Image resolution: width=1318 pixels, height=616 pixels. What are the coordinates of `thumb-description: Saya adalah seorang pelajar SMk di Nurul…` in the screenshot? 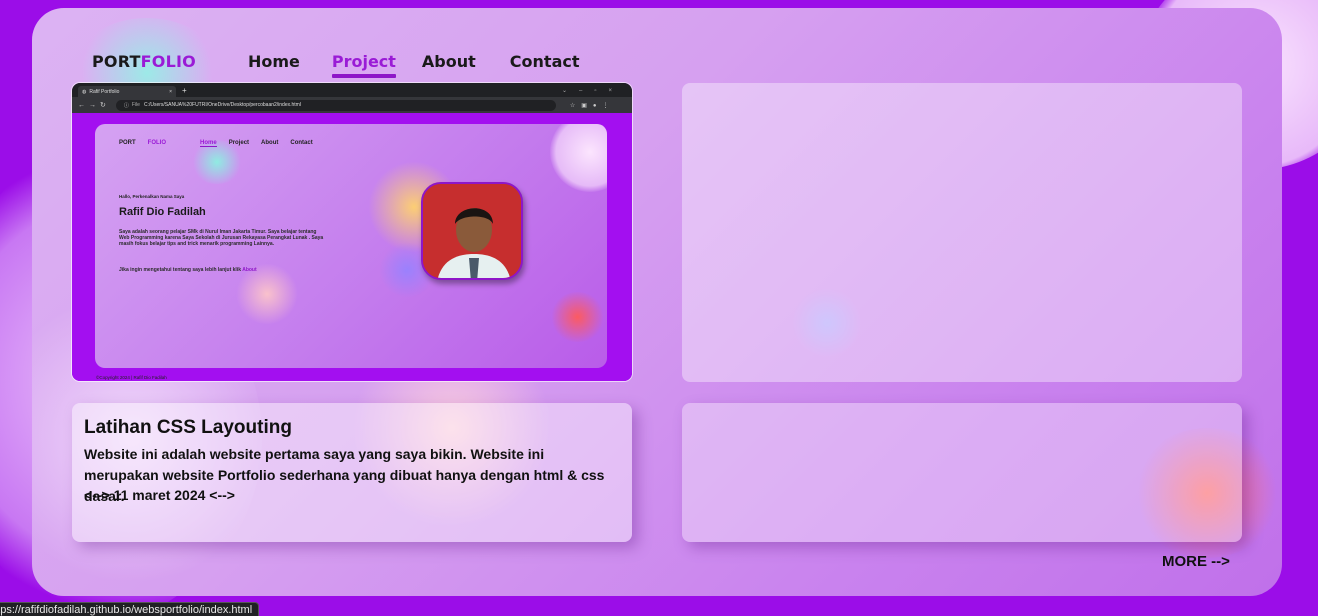 It's located at (221, 238).